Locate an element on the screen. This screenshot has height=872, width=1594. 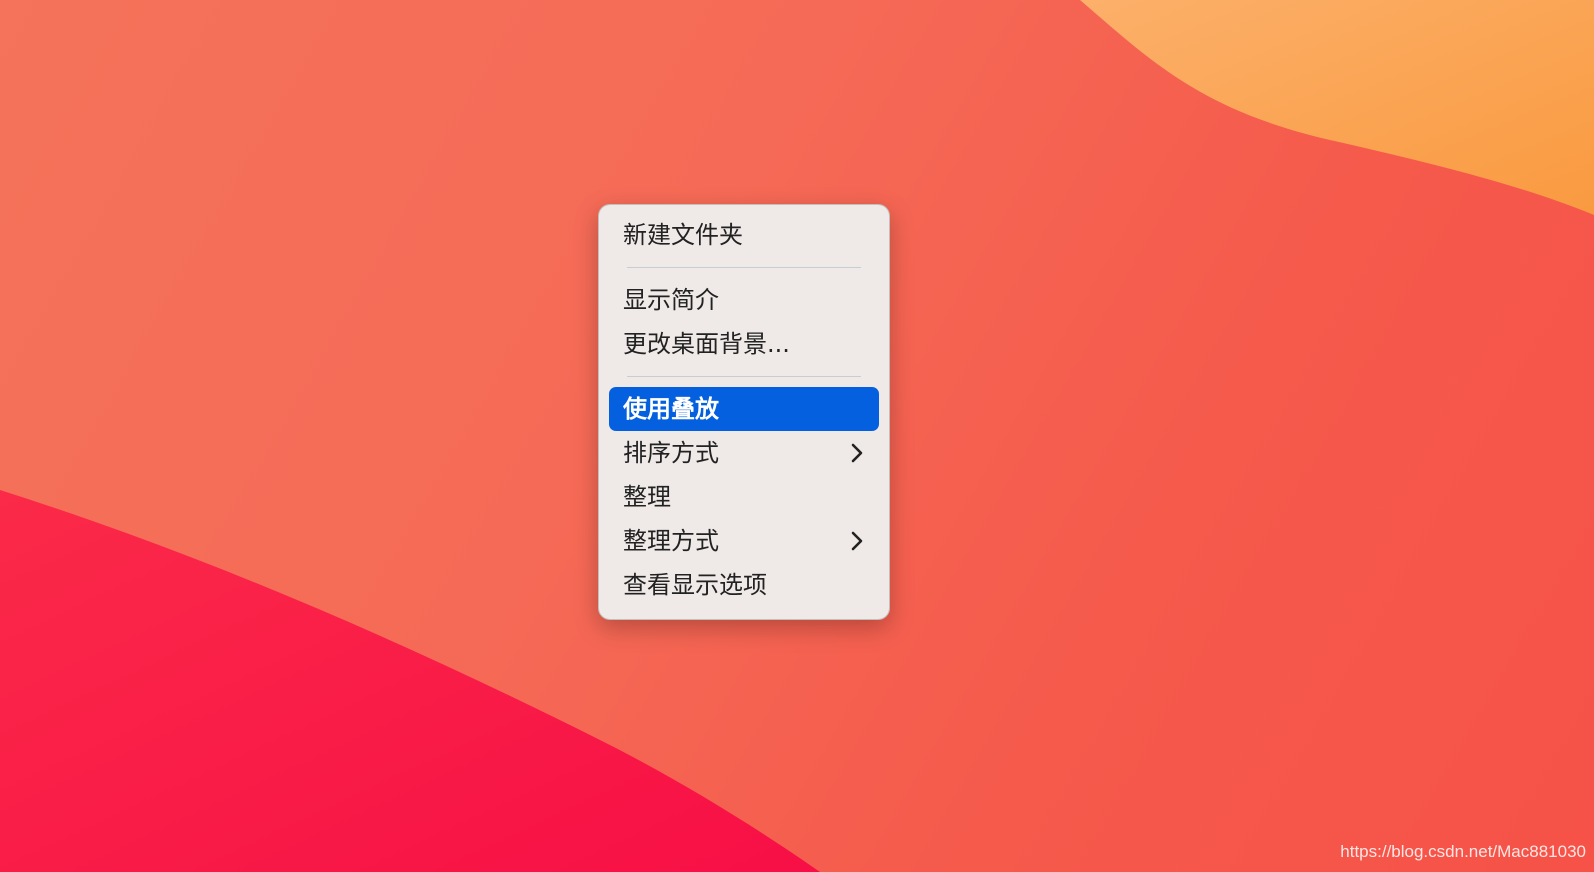
menu-item-clean-up-by: 整理方式 is located at coordinates (744, 541).